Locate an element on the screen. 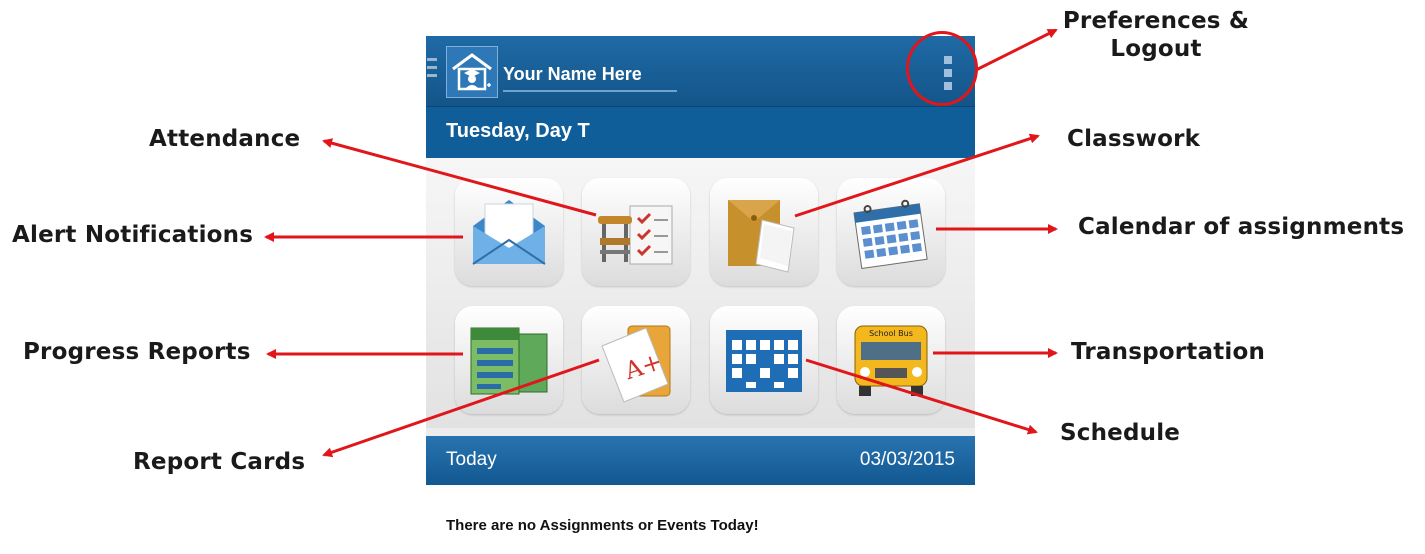  transportation-tile: School Bus is located at coordinates (891, 360).